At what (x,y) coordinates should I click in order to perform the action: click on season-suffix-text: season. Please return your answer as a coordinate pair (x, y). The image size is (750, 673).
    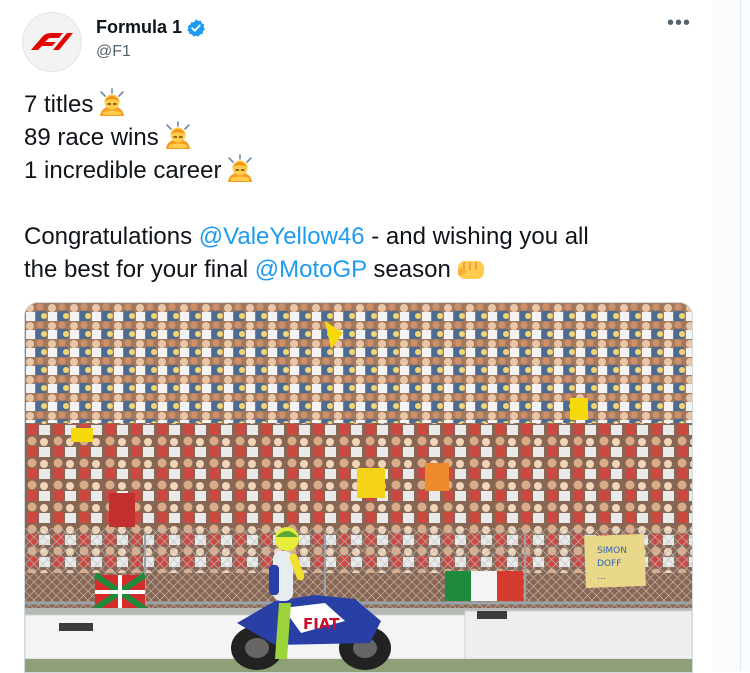
    Looking at the image, I should click on (408, 269).